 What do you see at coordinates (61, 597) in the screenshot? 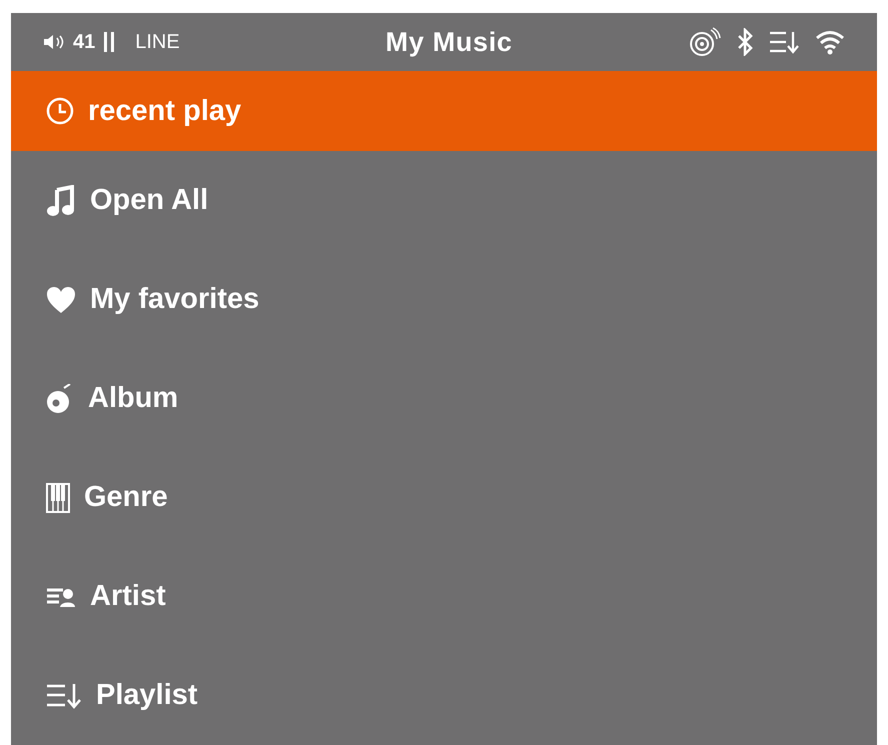
I see `list-person-icon` at bounding box center [61, 597].